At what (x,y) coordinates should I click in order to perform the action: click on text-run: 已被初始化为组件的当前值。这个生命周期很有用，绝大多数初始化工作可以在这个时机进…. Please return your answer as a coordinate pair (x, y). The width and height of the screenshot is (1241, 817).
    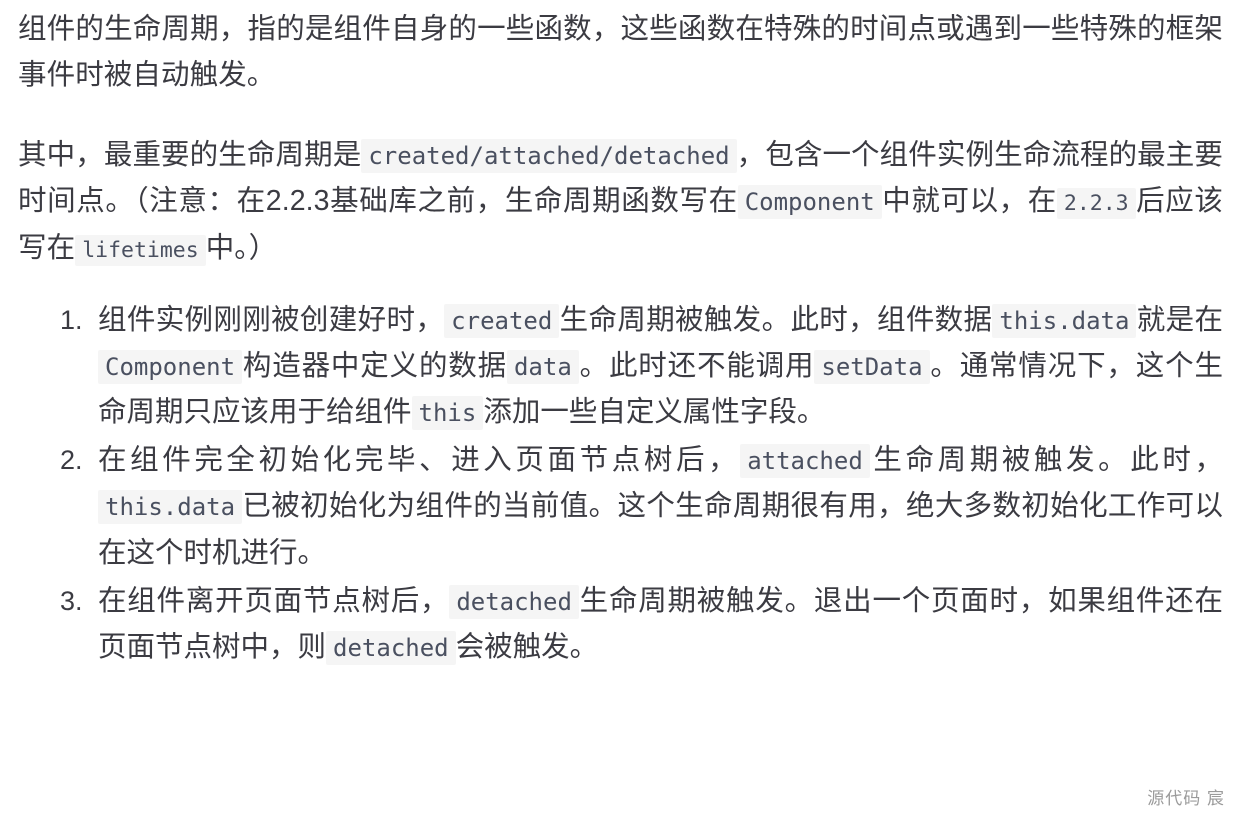
    Looking at the image, I should click on (660, 529).